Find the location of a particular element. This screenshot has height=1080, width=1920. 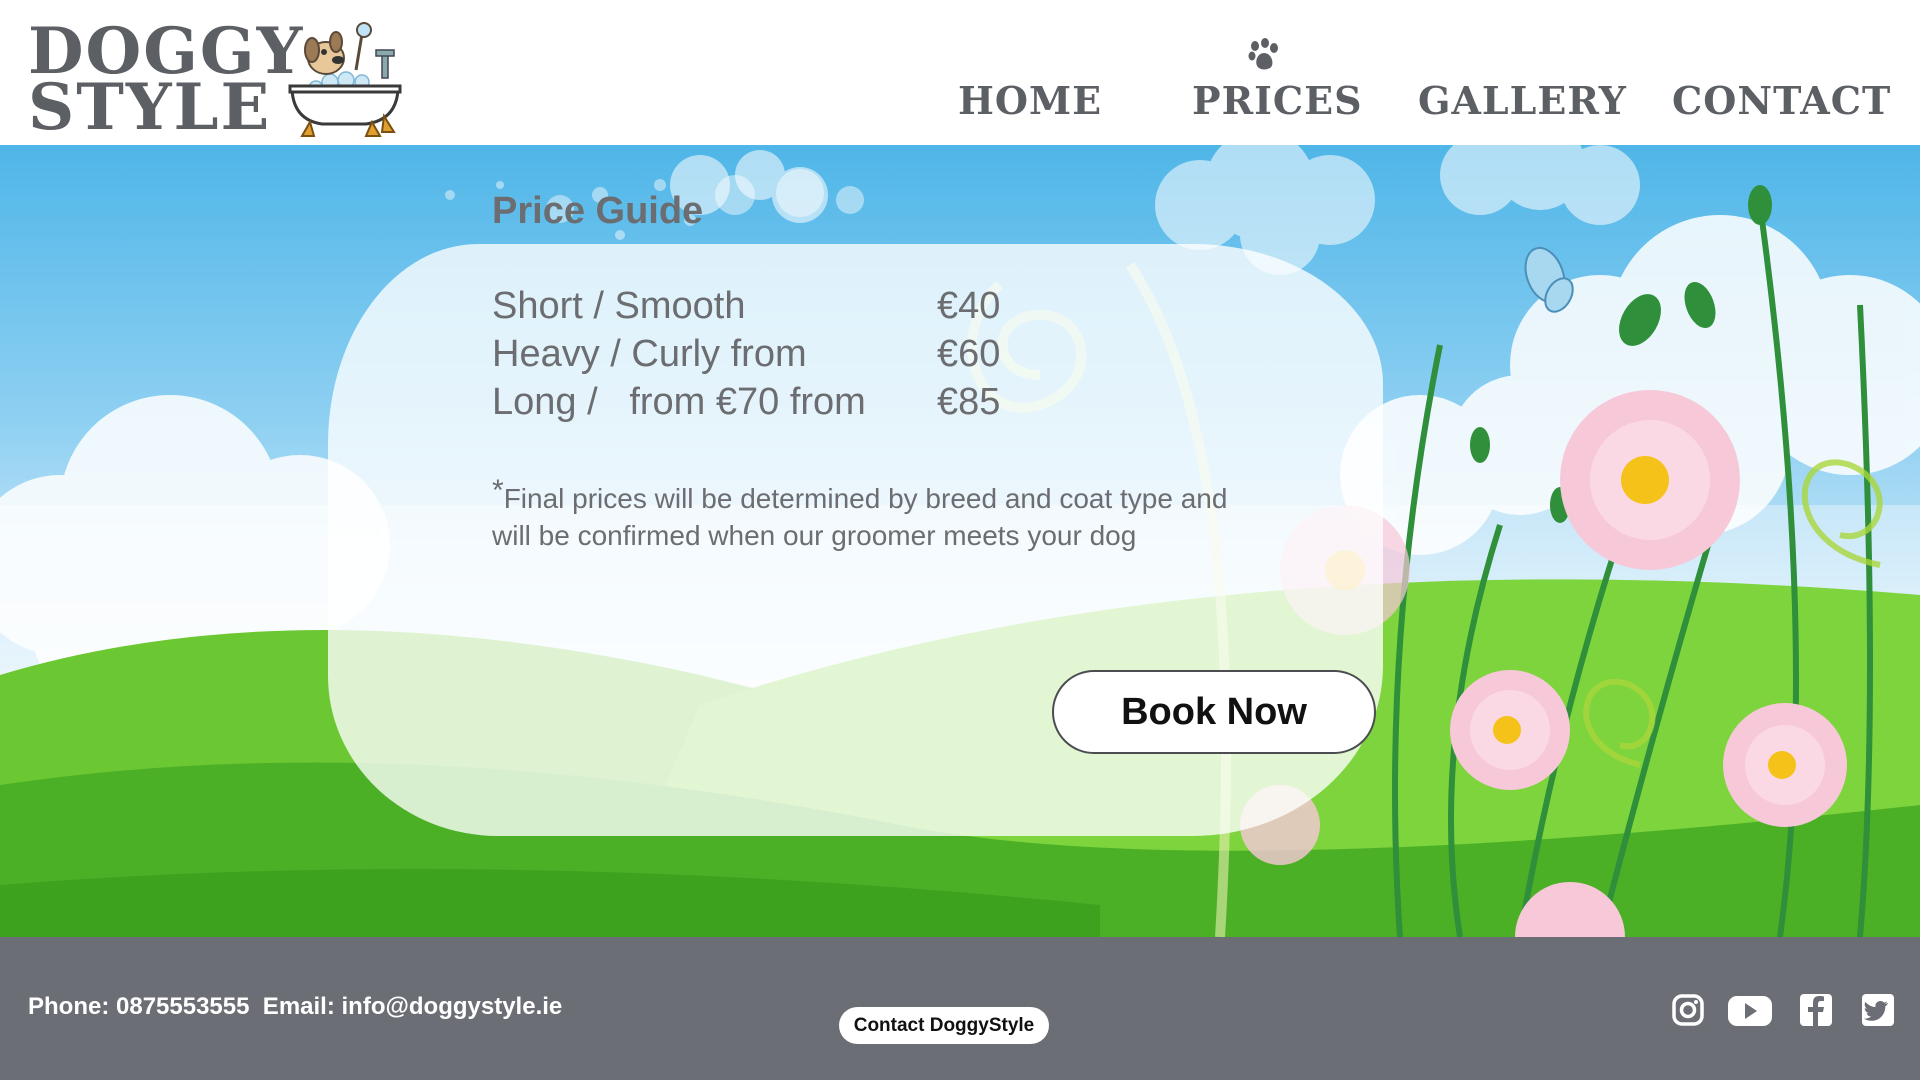

twitter-icon is located at coordinates (1878, 1010).